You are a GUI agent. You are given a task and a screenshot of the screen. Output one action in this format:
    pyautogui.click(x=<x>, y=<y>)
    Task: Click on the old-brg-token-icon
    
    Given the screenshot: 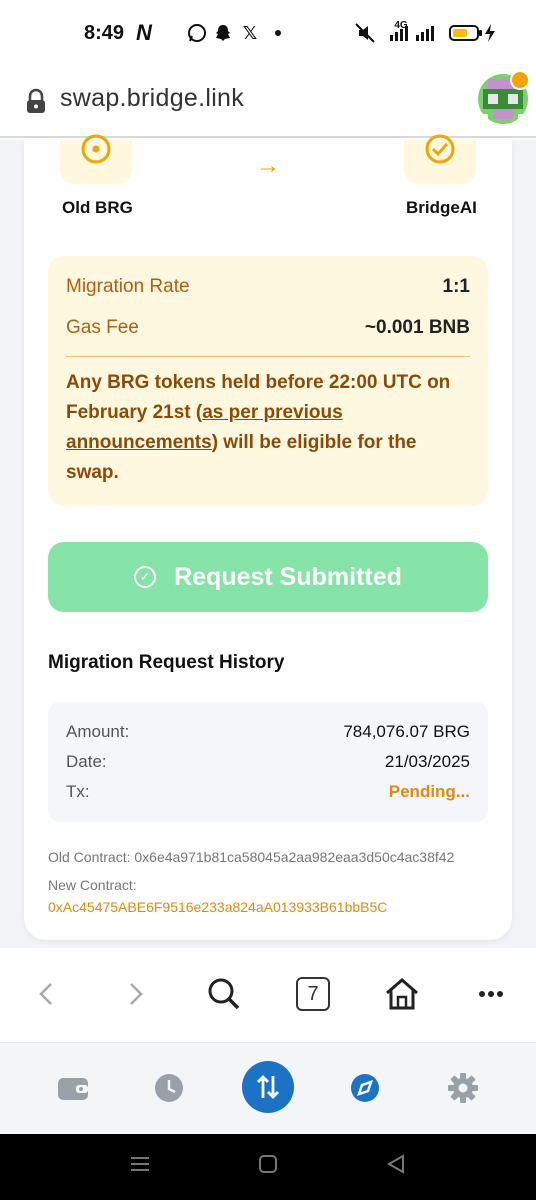 What is the action you would take?
    pyautogui.click(x=96, y=159)
    